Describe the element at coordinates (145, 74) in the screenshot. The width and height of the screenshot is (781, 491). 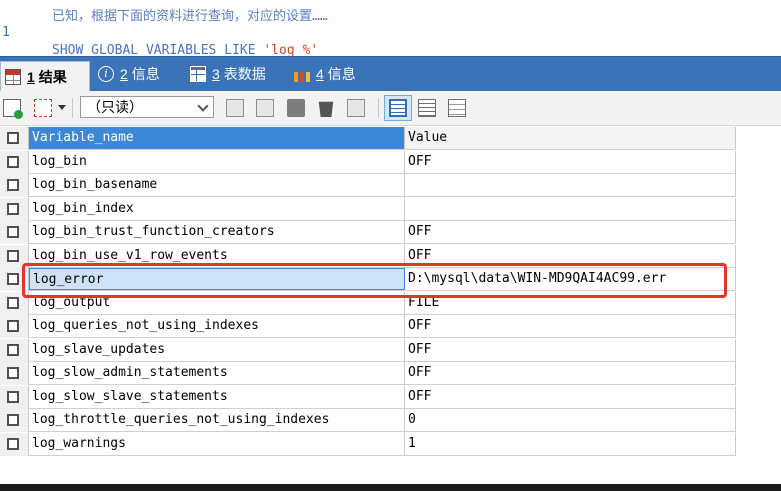
I see `tab-info-label: 信息` at that location.